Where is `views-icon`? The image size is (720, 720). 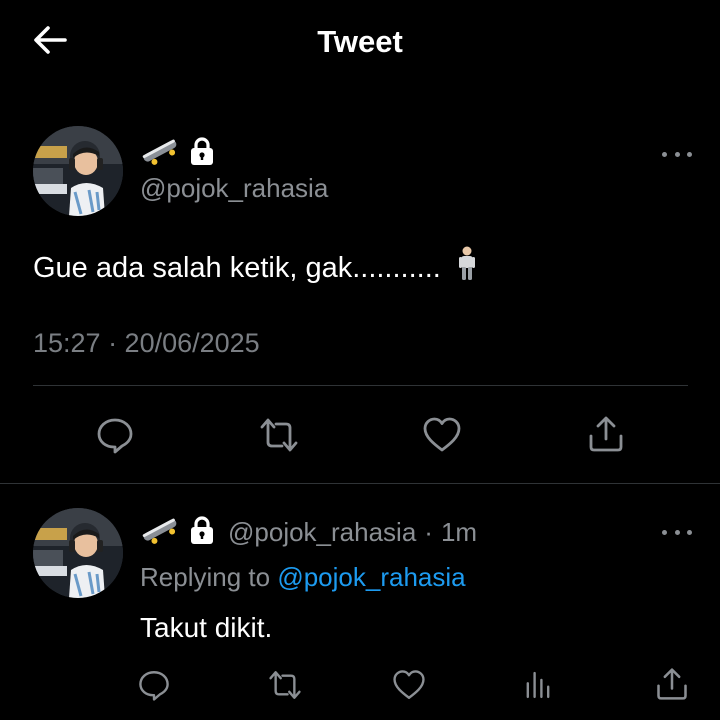
views-icon is located at coordinates (538, 685).